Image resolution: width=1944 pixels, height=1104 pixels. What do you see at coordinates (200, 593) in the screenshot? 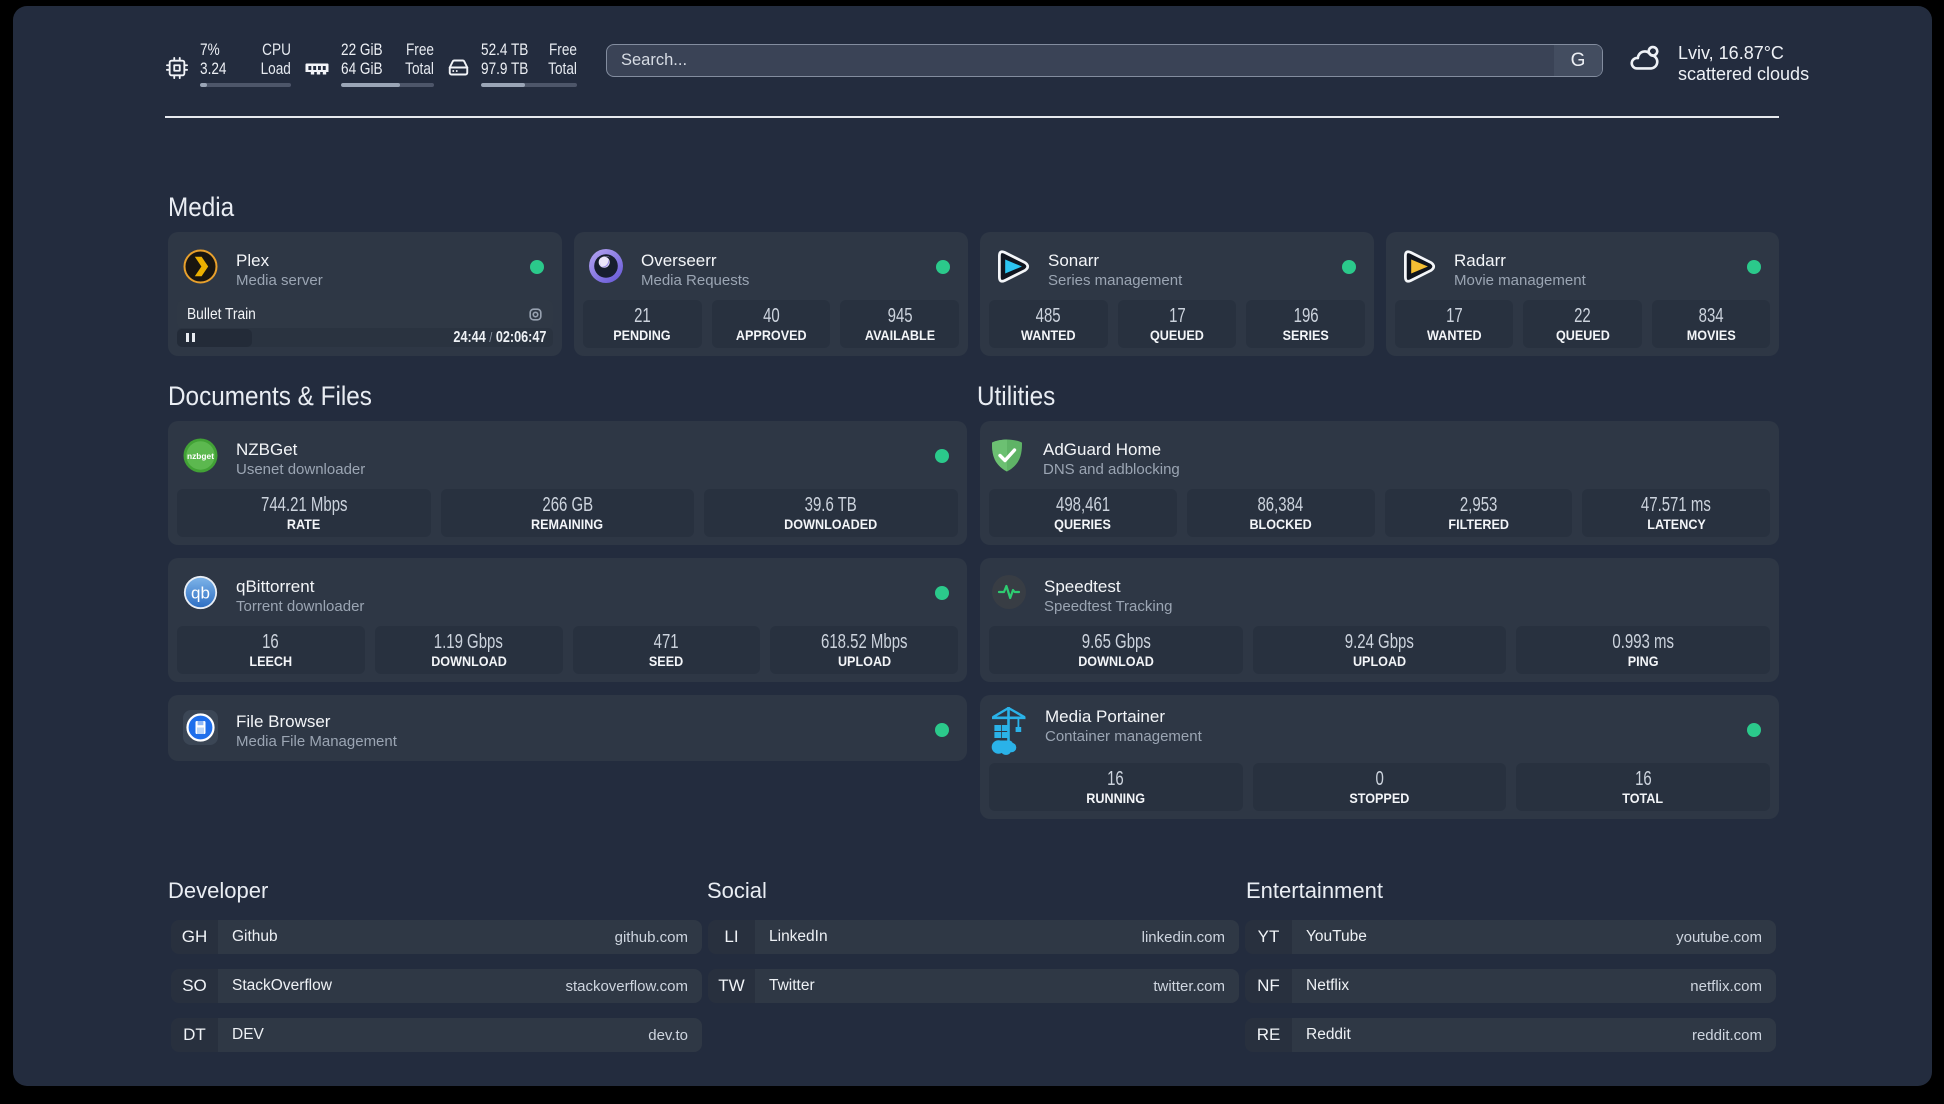
I see `svg-text: qb` at bounding box center [200, 593].